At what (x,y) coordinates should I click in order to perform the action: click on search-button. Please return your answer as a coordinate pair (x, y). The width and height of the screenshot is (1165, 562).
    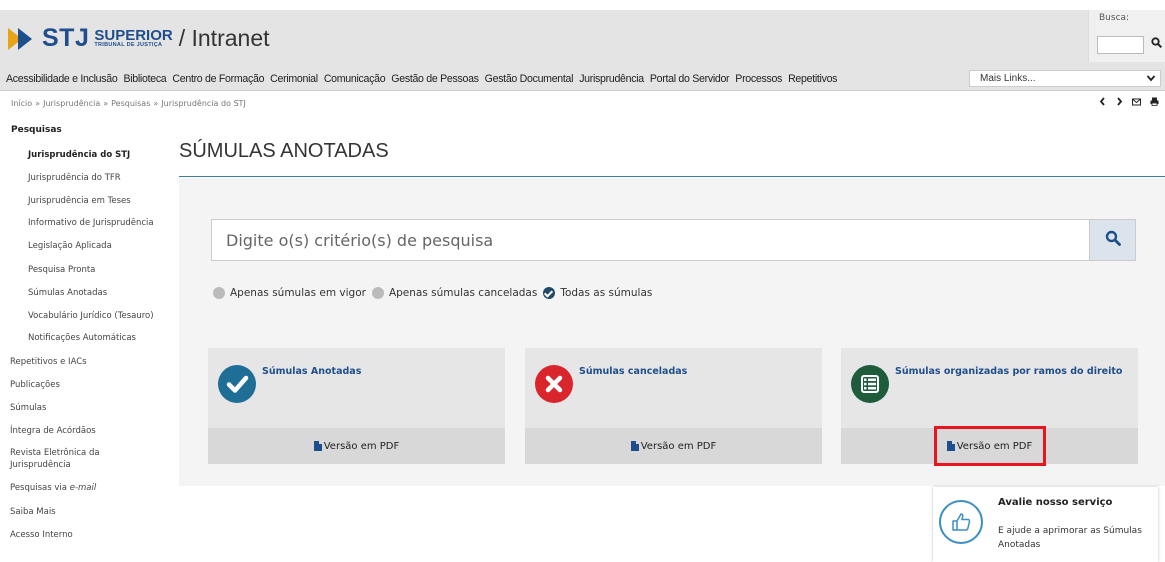
    Looking at the image, I should click on (1112, 240).